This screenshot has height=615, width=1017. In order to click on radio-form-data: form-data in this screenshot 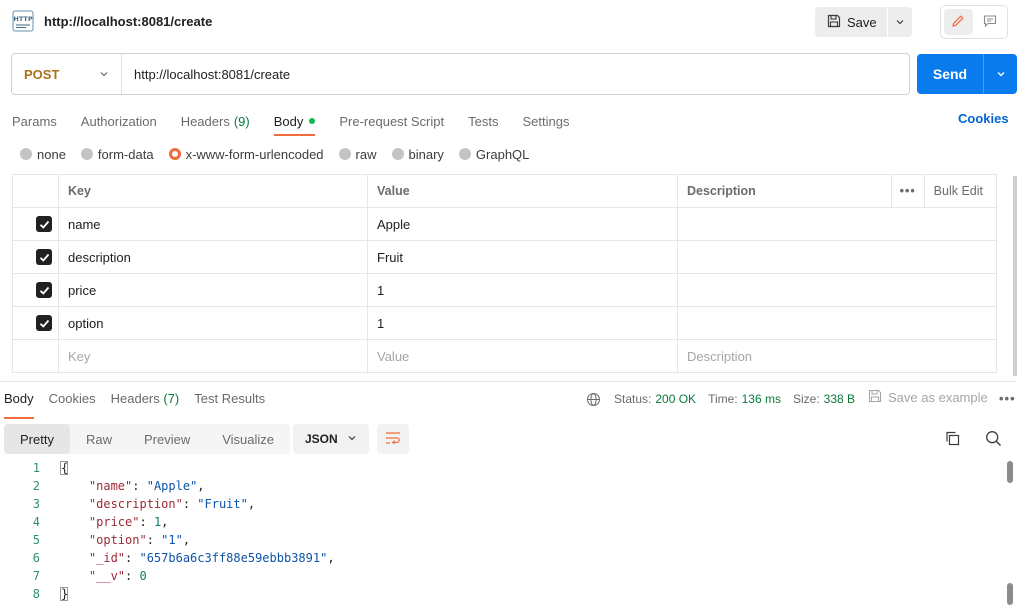, I will do `click(117, 154)`.